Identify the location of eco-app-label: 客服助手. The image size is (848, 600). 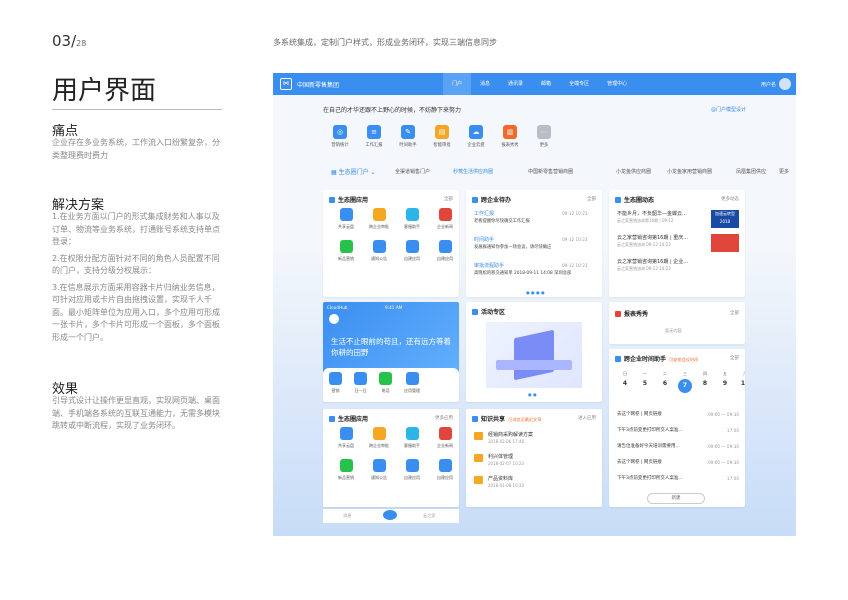
(412, 445).